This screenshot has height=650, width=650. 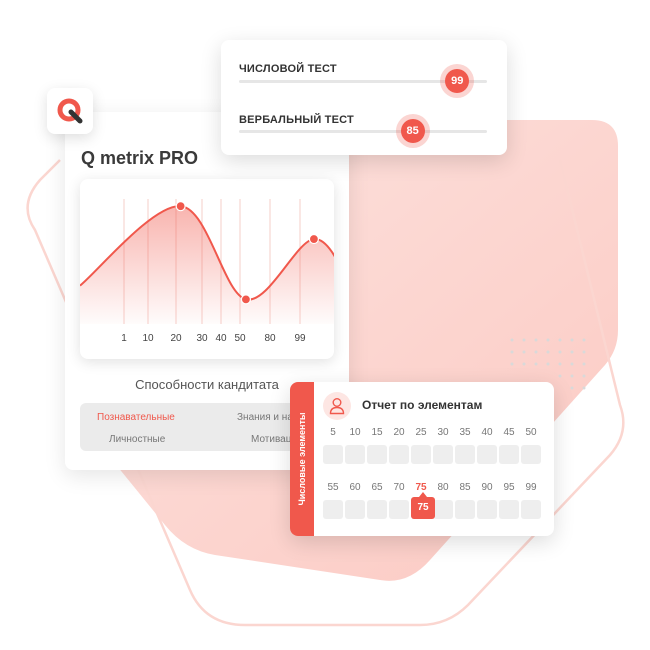 What do you see at coordinates (148, 338) in the screenshot?
I see `x-tick-label: 10` at bounding box center [148, 338].